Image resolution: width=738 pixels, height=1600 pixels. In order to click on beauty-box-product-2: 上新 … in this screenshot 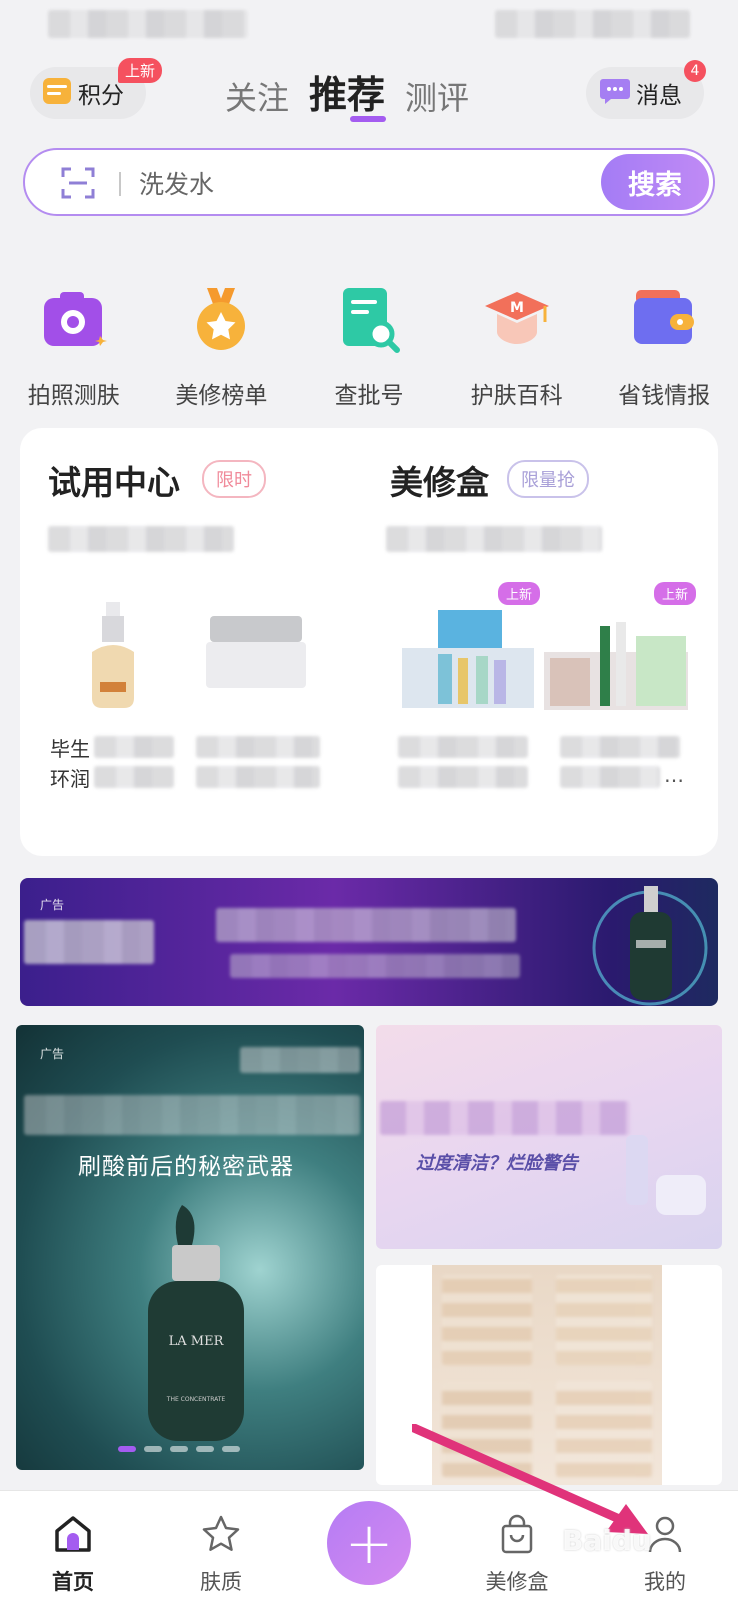, I will do `click(620, 688)`.